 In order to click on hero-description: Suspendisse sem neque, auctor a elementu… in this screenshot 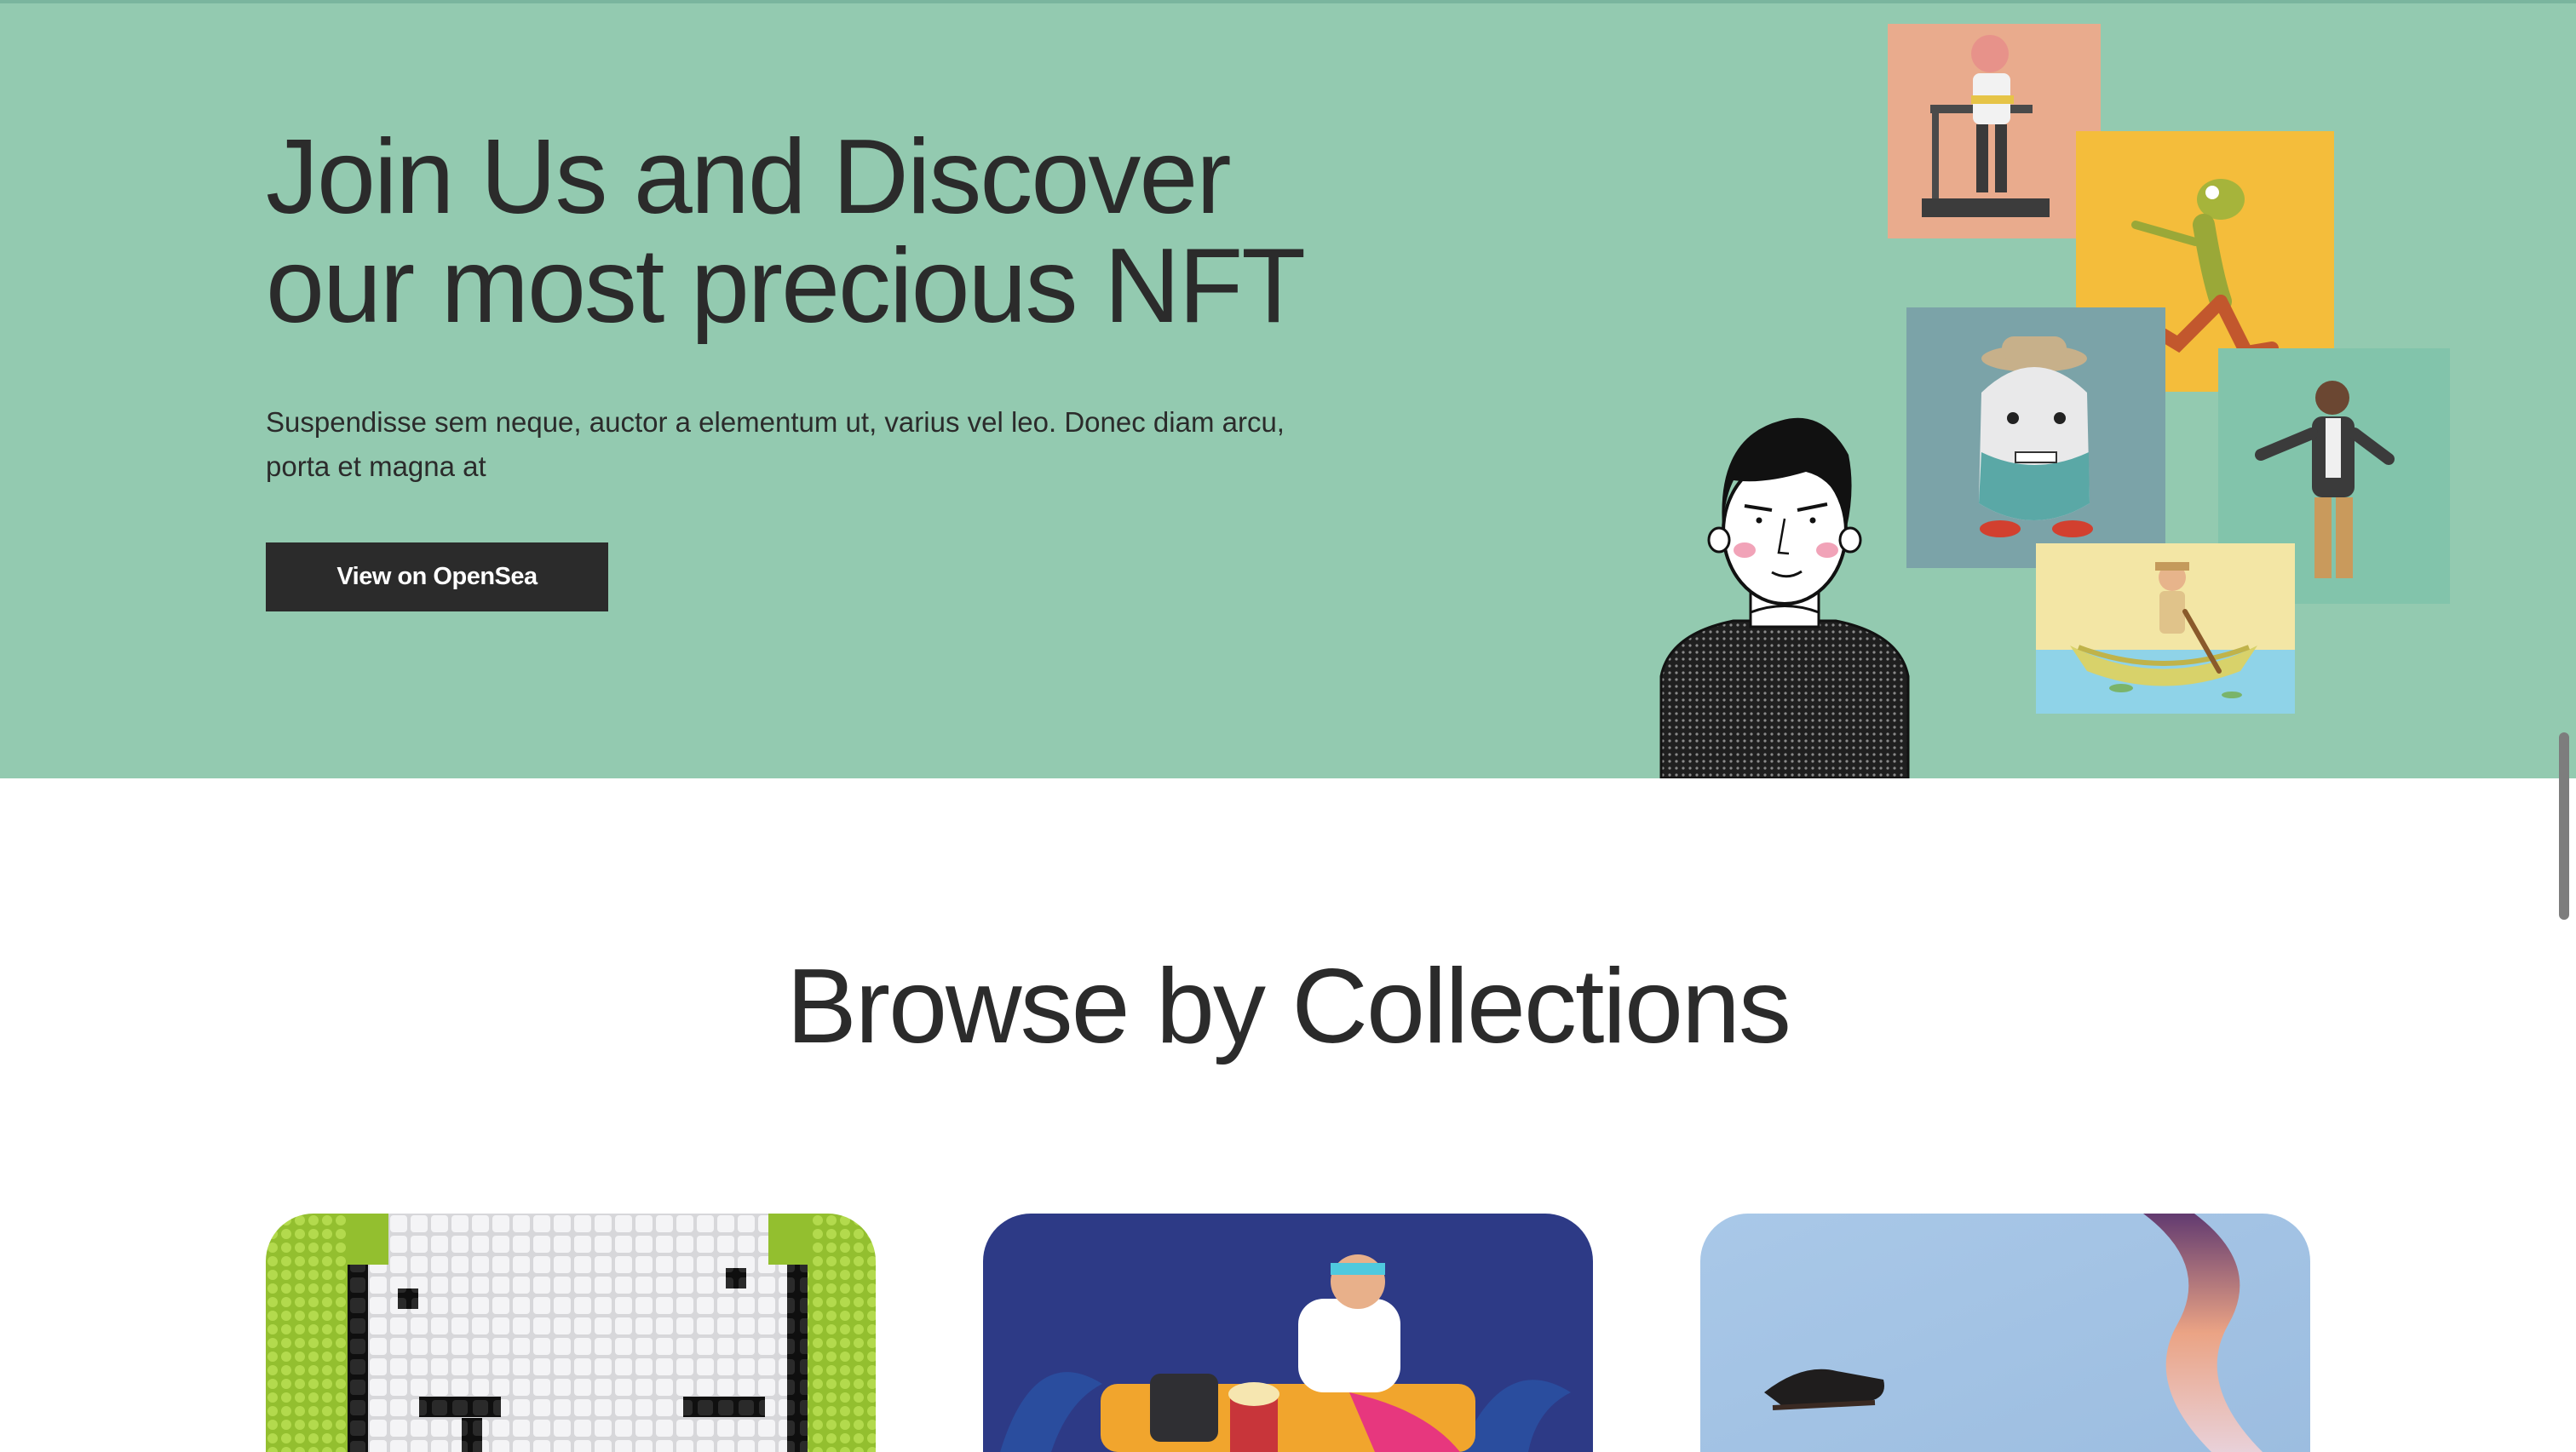, I will do `click(820, 444)`.